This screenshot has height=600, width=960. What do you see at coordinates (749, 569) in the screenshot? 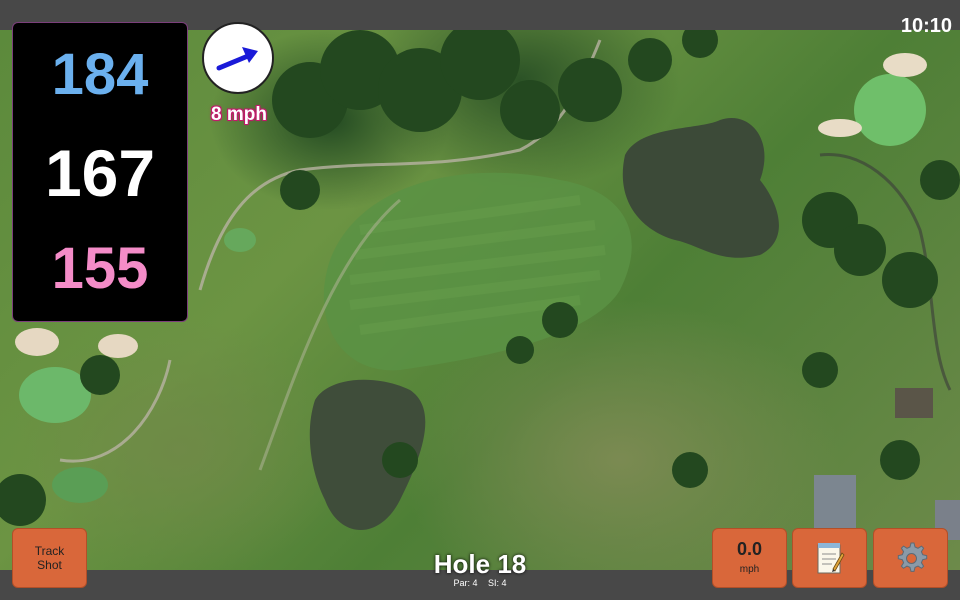
I see `speed-unit: mph` at bounding box center [749, 569].